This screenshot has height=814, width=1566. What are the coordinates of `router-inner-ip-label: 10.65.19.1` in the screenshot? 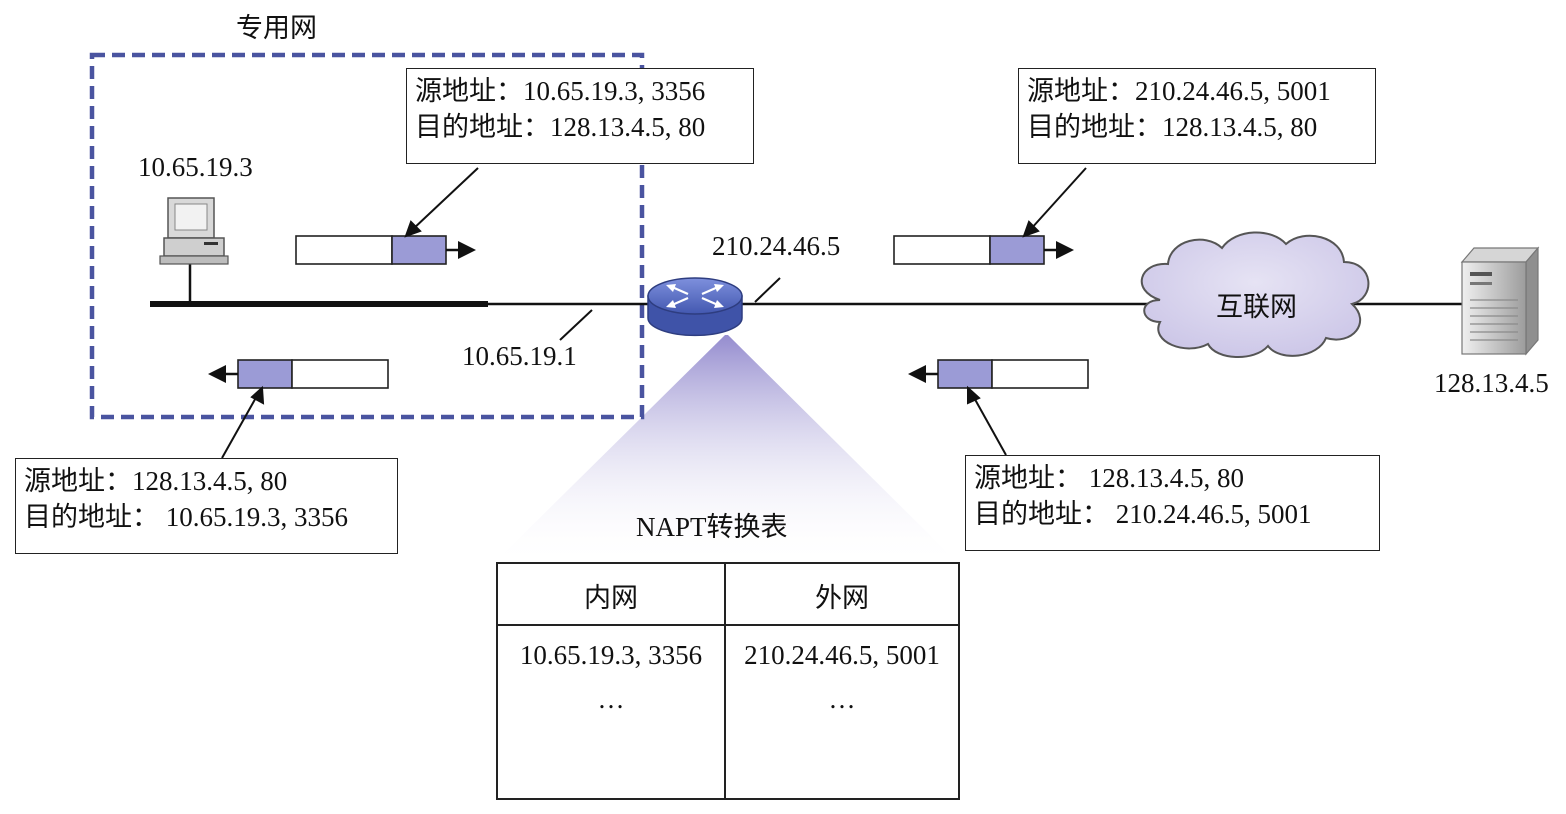 It's located at (519, 356).